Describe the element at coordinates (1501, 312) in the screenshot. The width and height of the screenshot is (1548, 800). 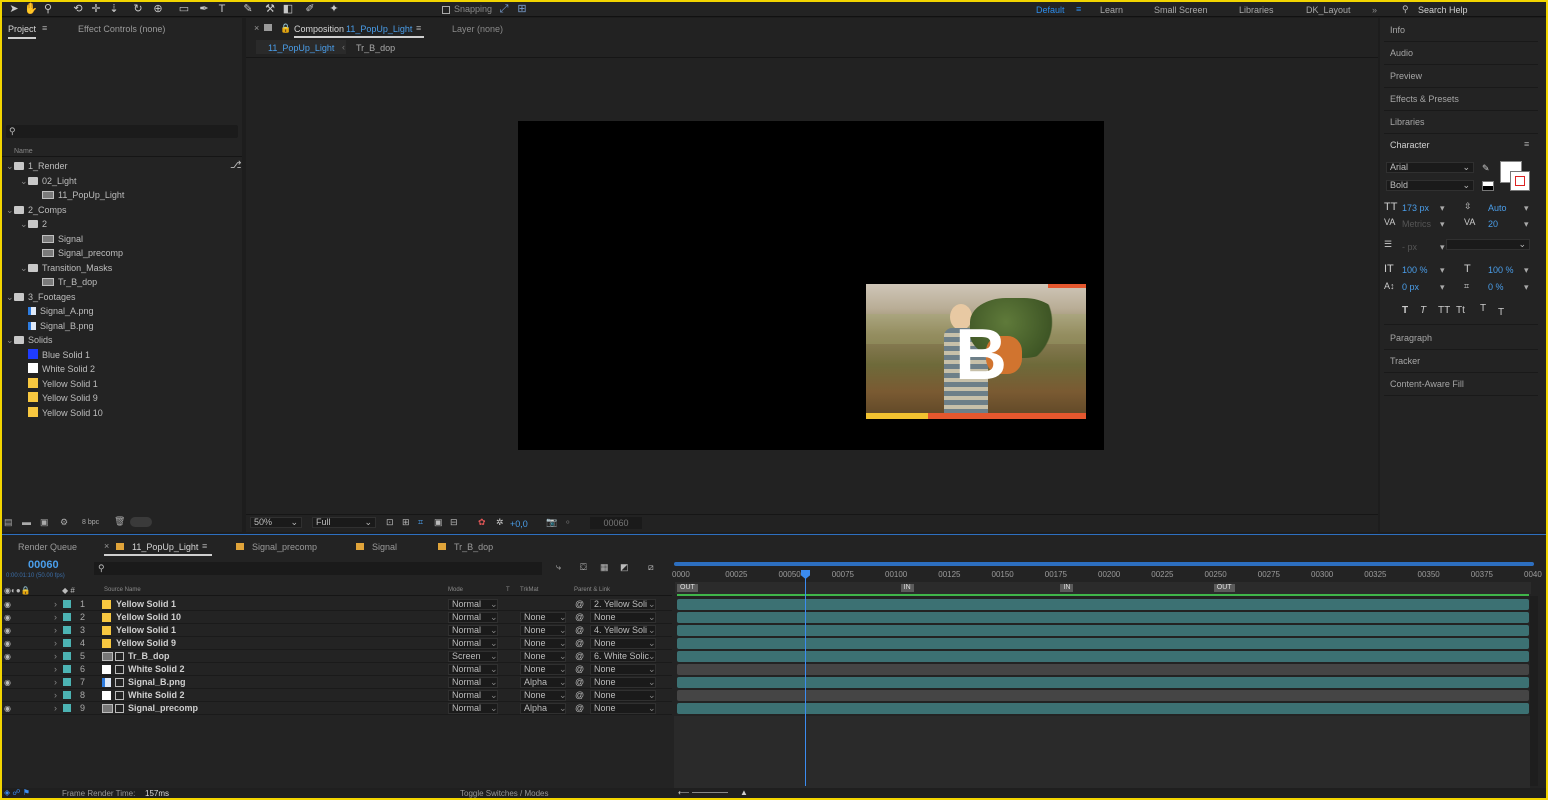
I see `subscript-button: T` at that location.